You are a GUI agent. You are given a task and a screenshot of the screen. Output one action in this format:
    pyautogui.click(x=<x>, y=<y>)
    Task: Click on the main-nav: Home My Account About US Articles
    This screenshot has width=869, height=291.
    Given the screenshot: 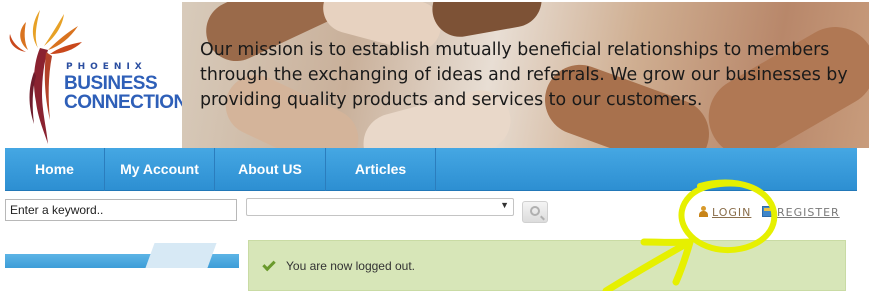 What is the action you would take?
    pyautogui.click(x=431, y=169)
    